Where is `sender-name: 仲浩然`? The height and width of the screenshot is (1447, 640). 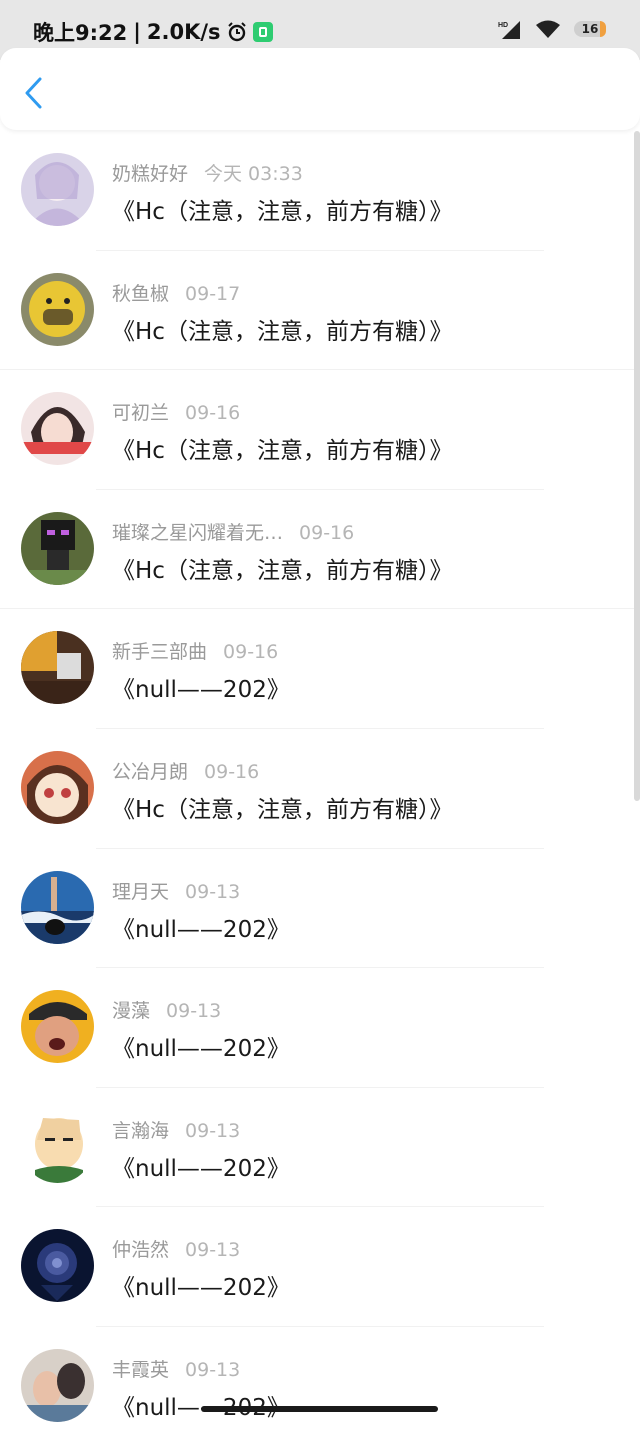 sender-name: 仲浩然 is located at coordinates (141, 1250).